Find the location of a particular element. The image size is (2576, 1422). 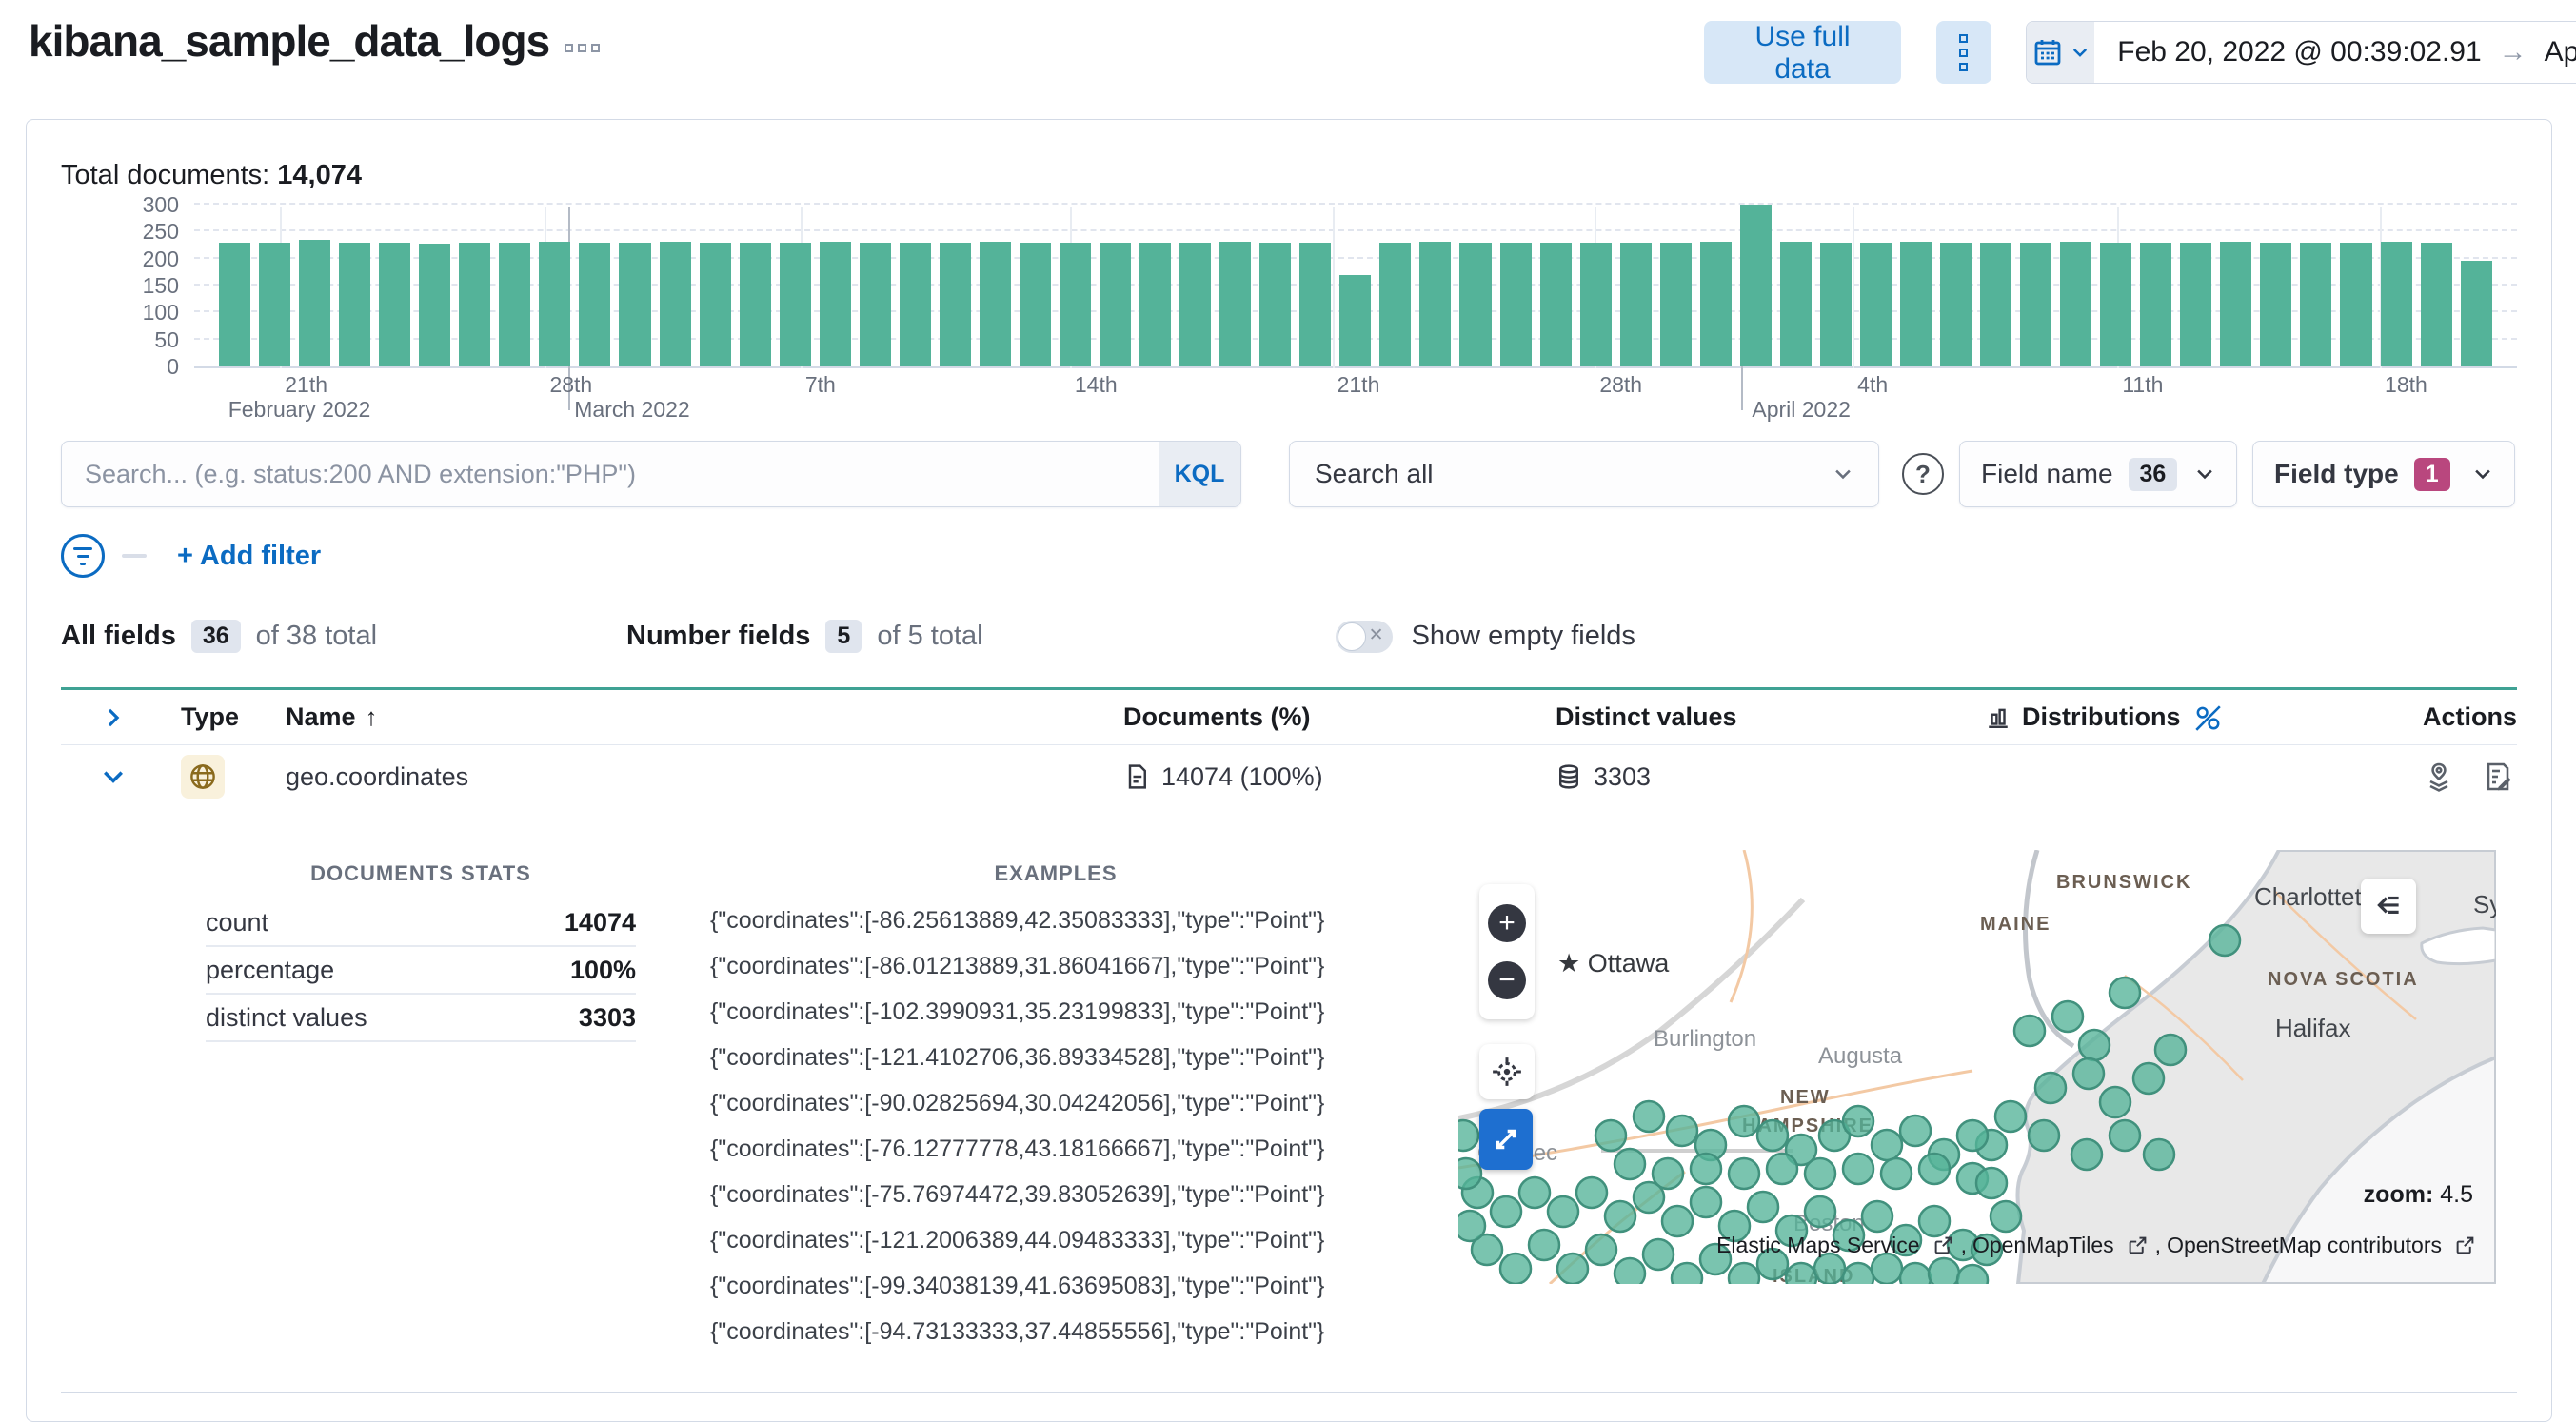

x-axis-month-label: April 2022 is located at coordinates (1801, 409).